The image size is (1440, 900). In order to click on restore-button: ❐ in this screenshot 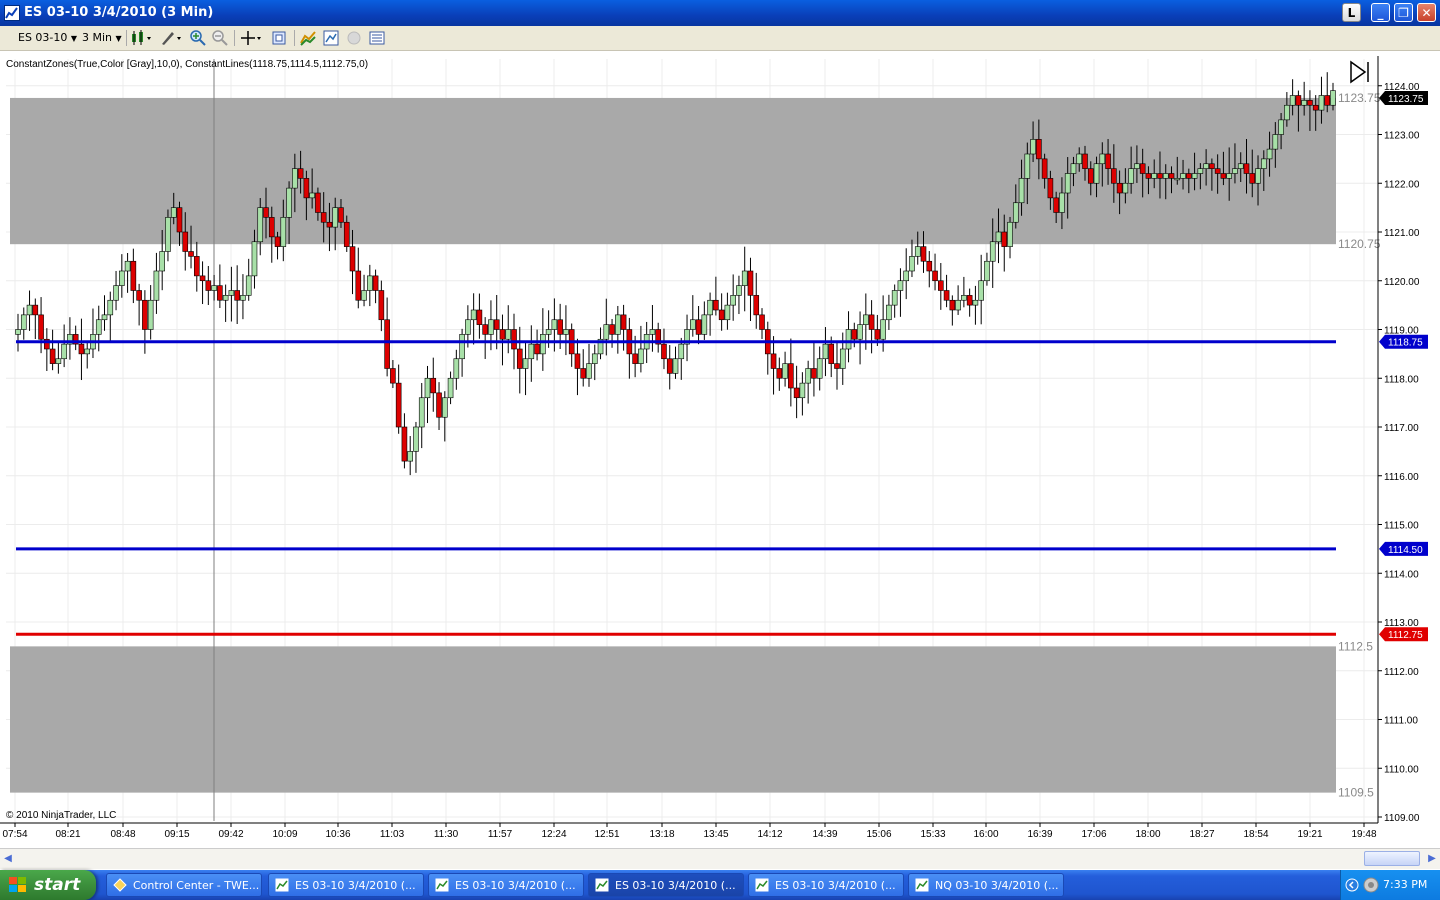, I will do `click(1403, 12)`.